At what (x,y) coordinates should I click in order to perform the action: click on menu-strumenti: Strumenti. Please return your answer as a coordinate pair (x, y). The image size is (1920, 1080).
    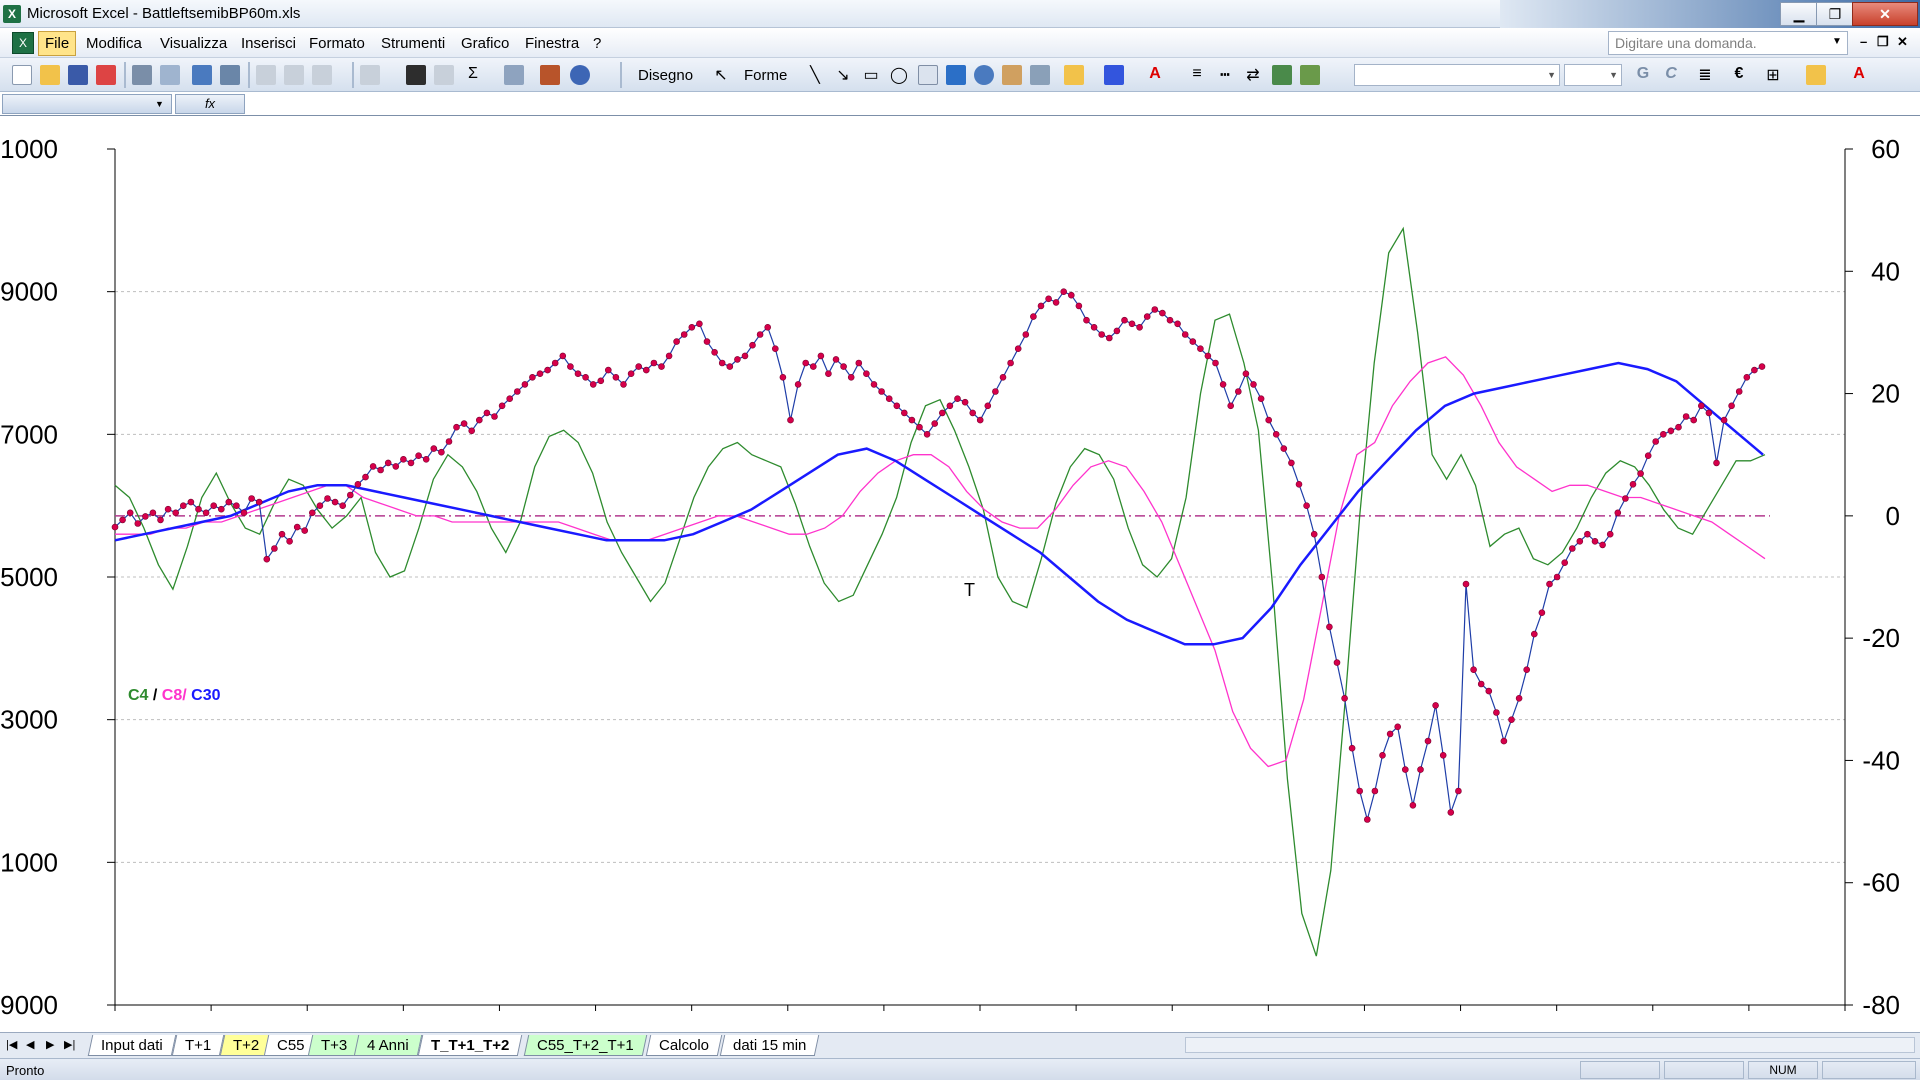
    Looking at the image, I should click on (413, 43).